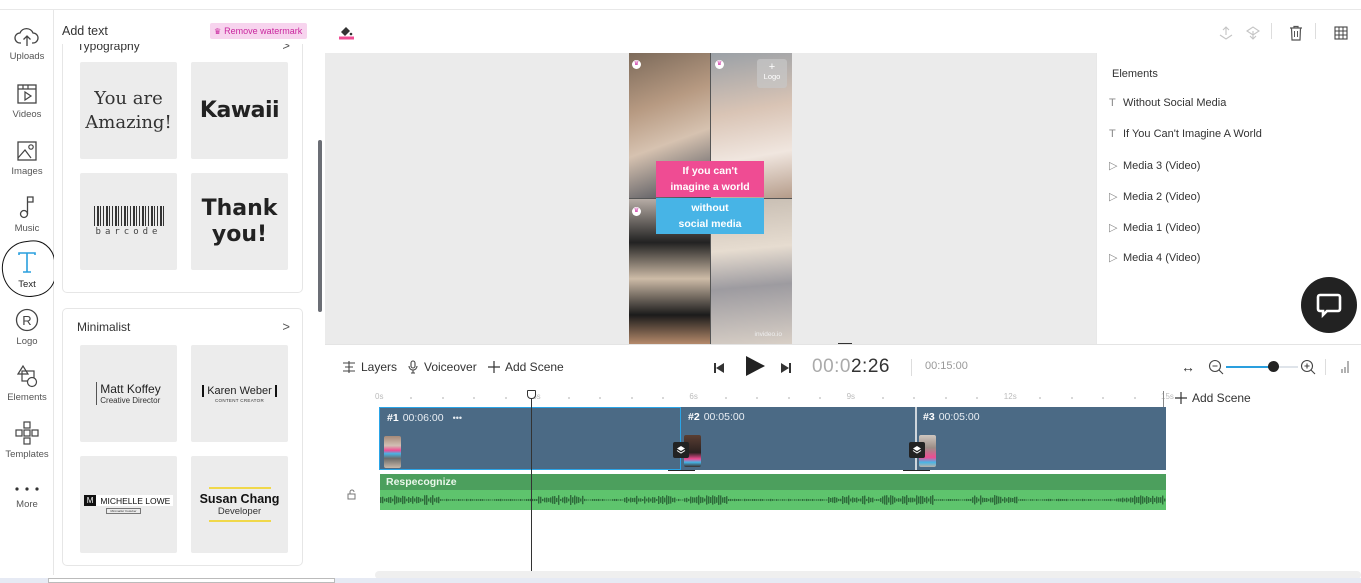  Describe the element at coordinates (798, 438) in the screenshot. I see `scene-2: #2 00:05:00` at that location.